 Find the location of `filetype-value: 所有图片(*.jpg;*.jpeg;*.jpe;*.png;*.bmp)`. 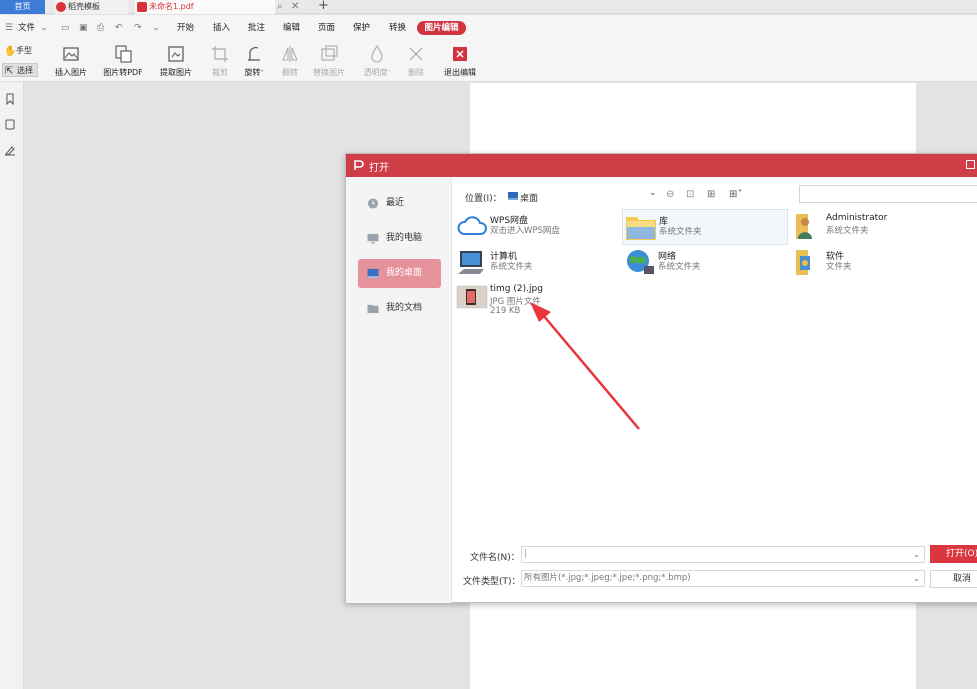

filetype-value: 所有图片(*.jpg;*.jpeg;*.jpe;*.png;*.bmp) is located at coordinates (607, 578).